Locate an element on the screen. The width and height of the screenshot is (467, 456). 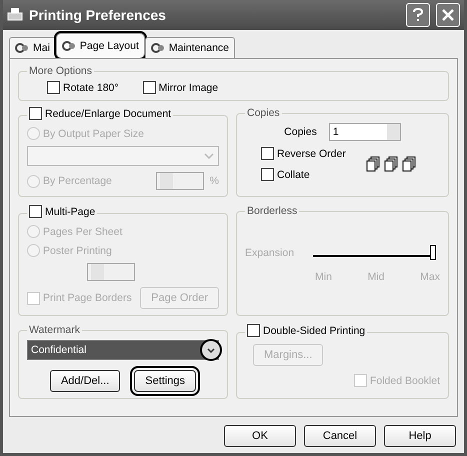
tick-label: Min is located at coordinates (323, 277).